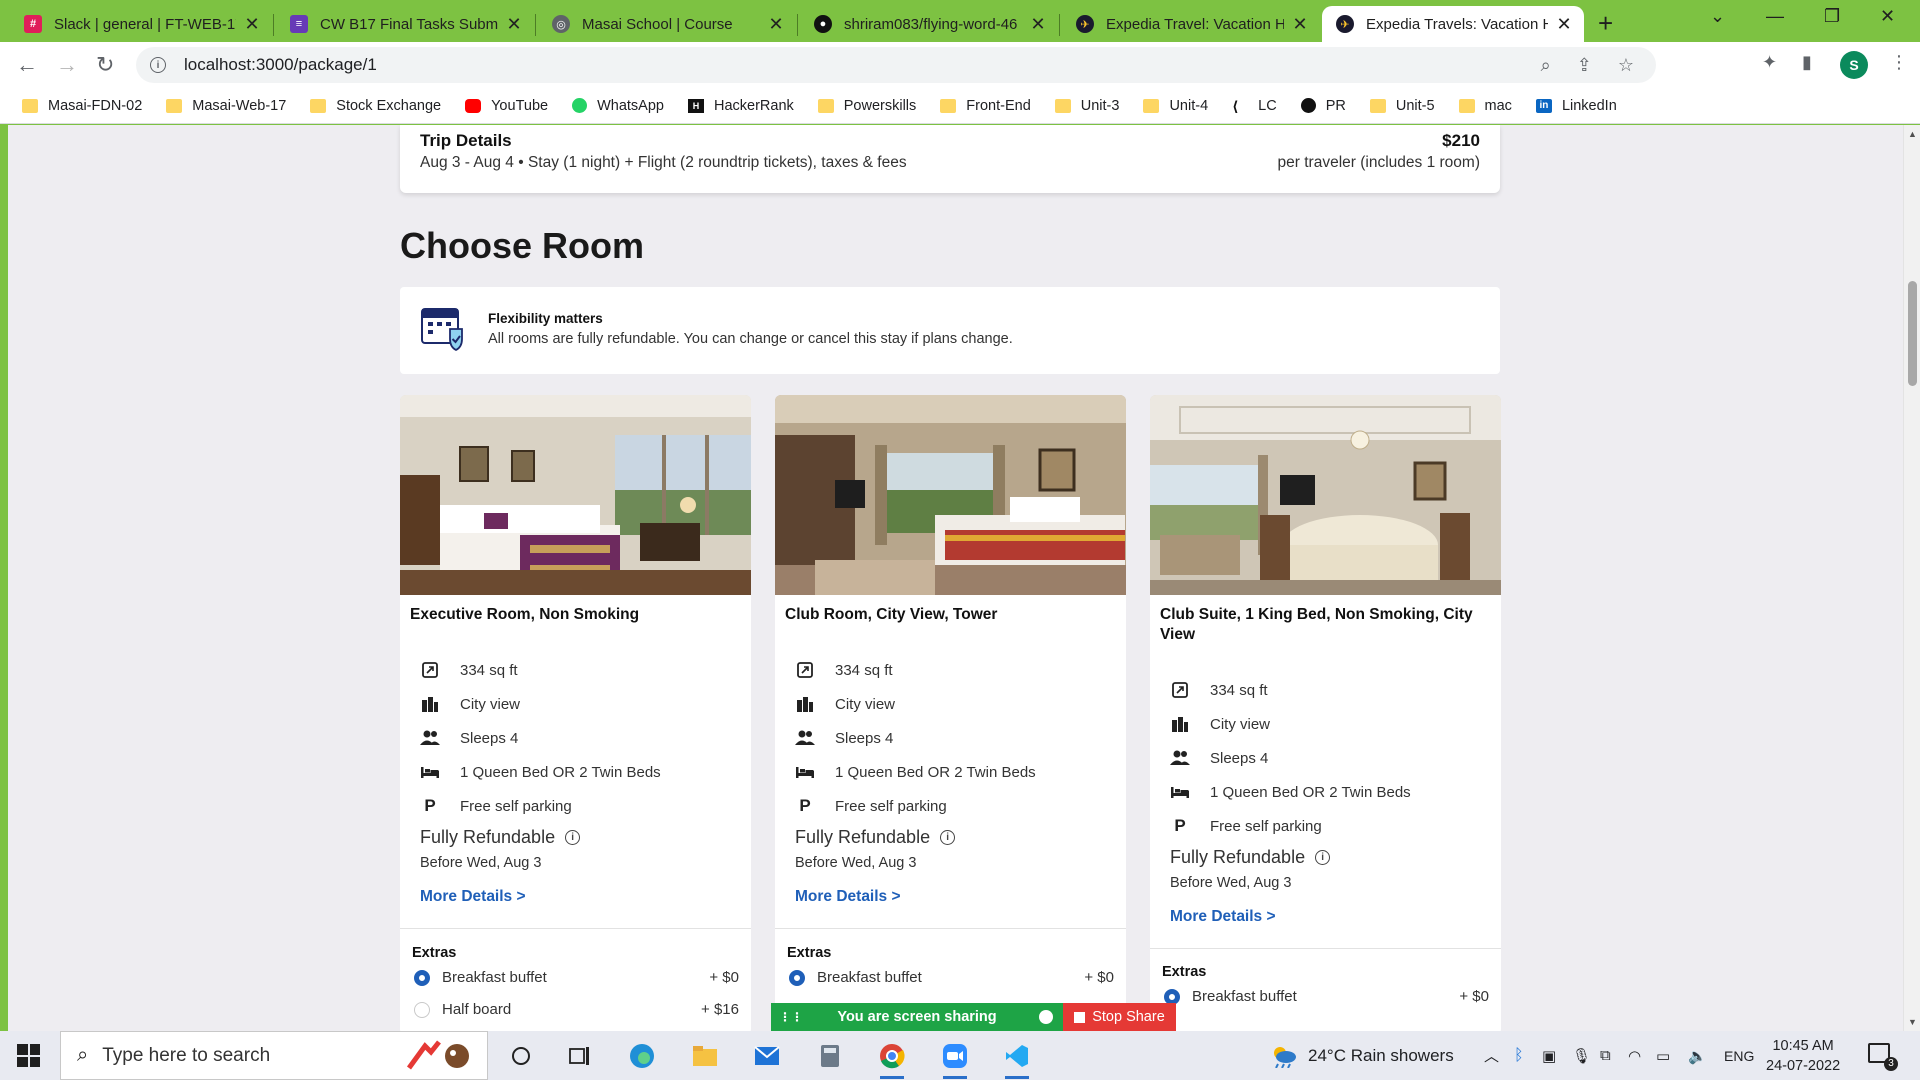 The width and height of the screenshot is (1920, 1080). I want to click on reload-icon: ↻, so click(105, 65).